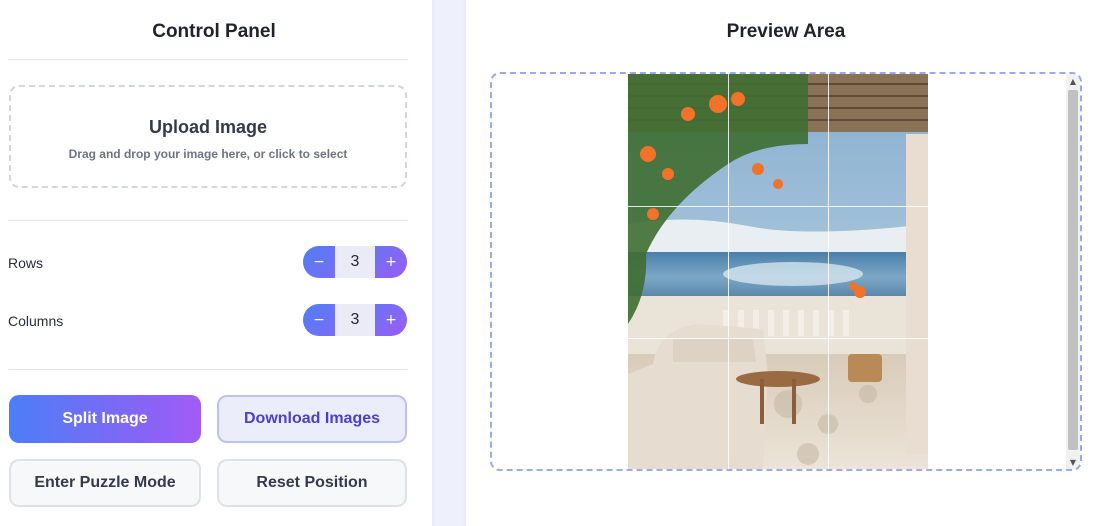 The height and width of the screenshot is (526, 1095). I want to click on enter-puzzle-mode-button: Enter Puzzle Mode, so click(105, 483).